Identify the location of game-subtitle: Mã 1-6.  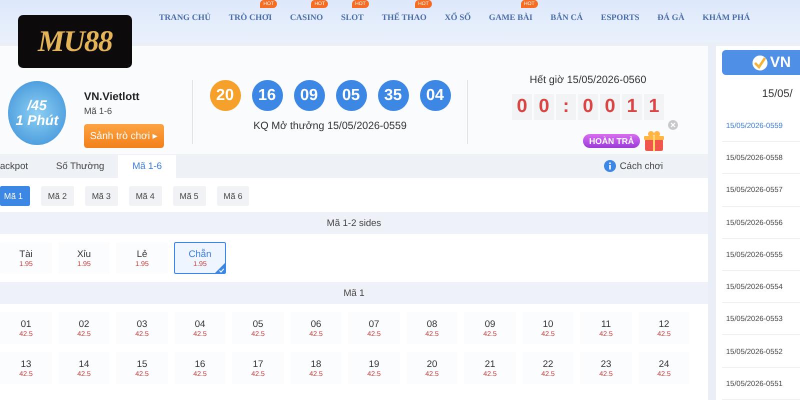
(99, 111).